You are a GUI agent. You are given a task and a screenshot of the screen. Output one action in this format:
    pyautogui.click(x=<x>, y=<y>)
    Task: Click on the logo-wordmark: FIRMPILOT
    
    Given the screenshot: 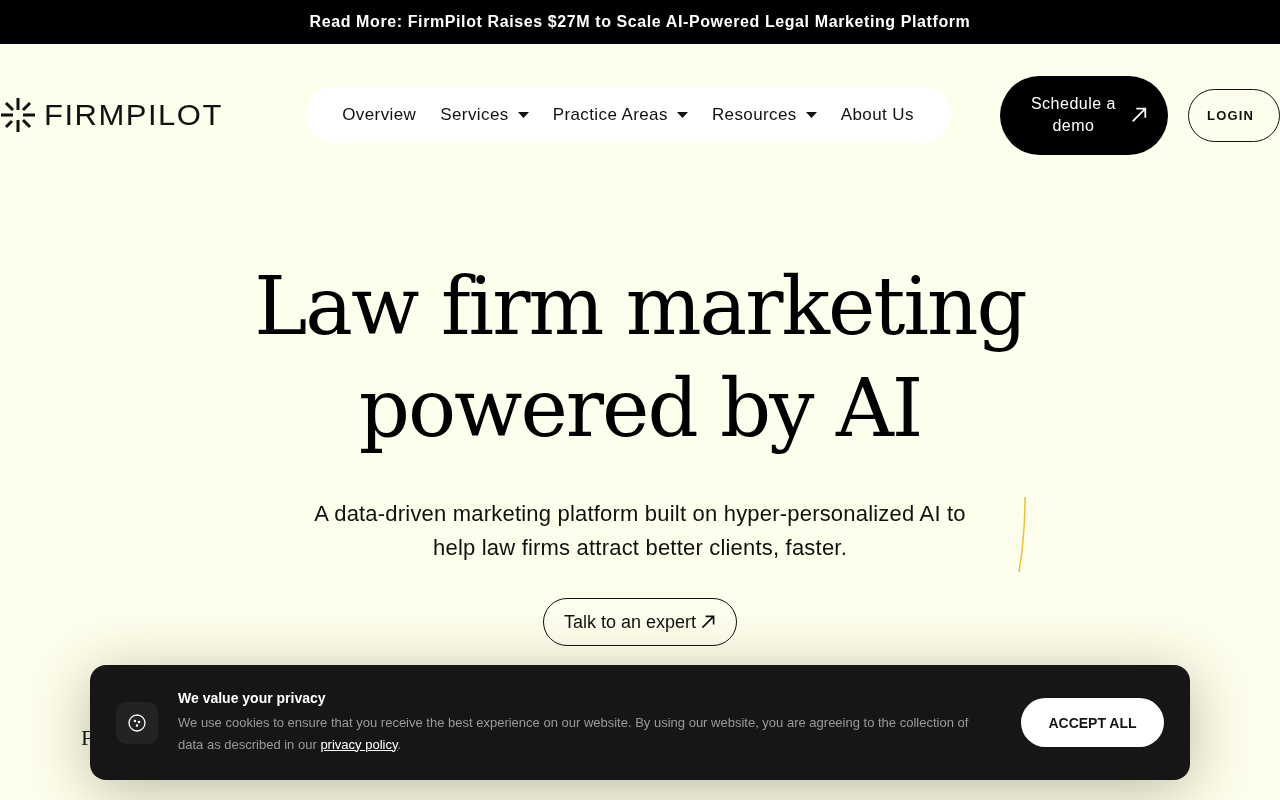 What is the action you would take?
    pyautogui.click(x=133, y=115)
    